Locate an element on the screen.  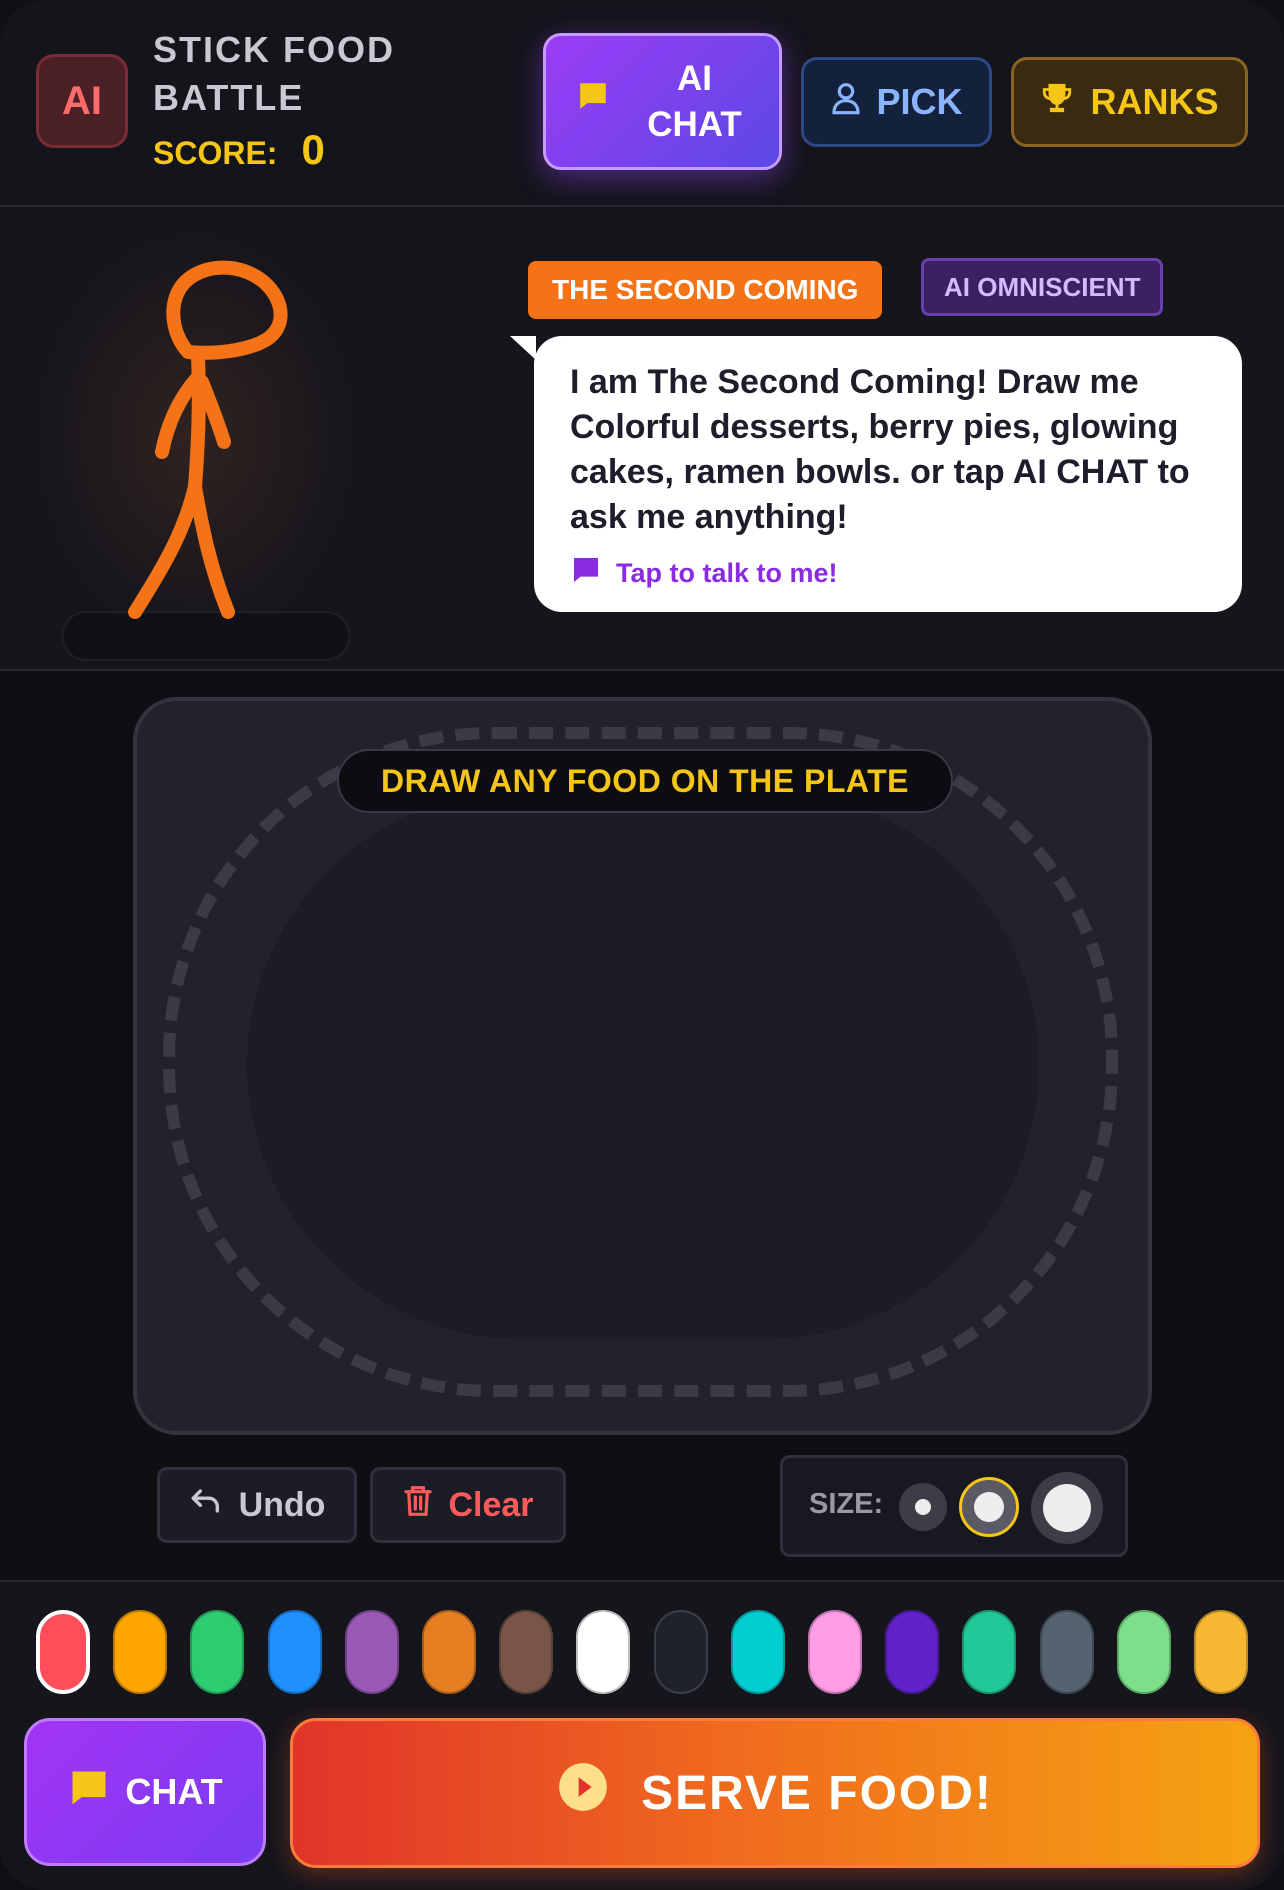
brush-size-small is located at coordinates (923, 1507).